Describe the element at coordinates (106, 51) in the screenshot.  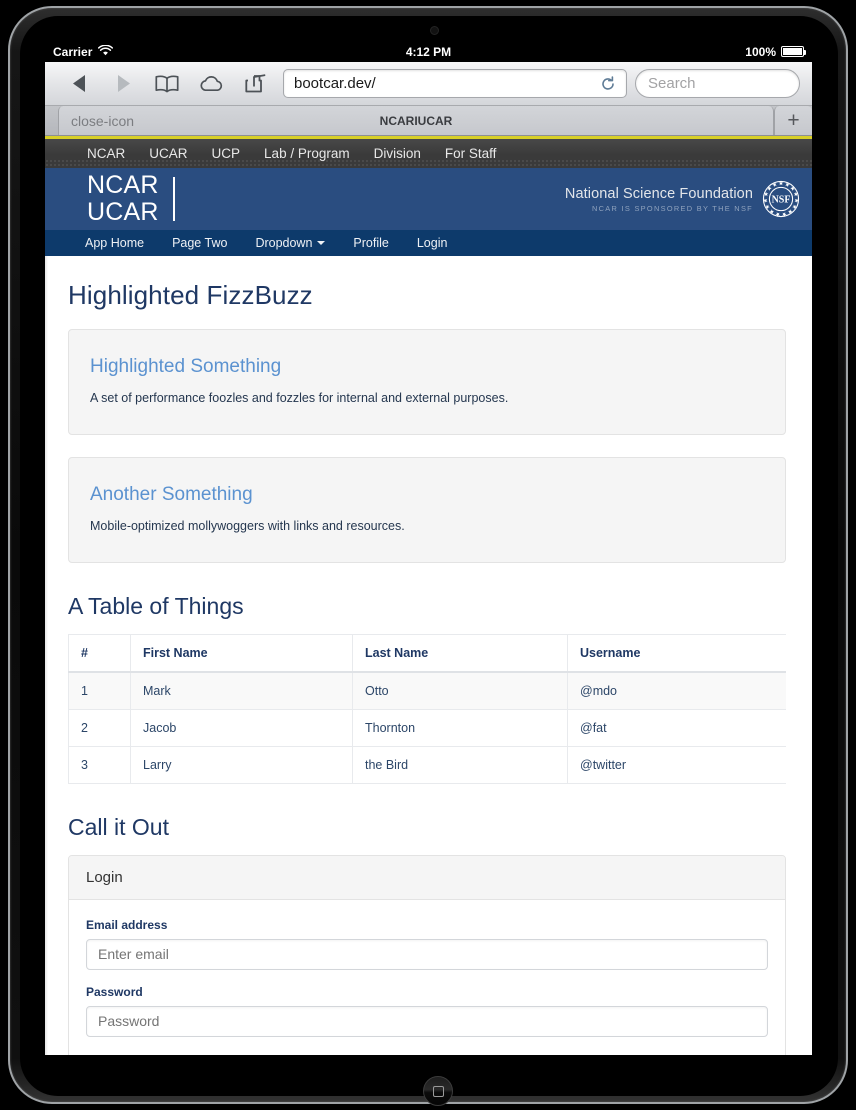
I see `wifi-icon` at that location.